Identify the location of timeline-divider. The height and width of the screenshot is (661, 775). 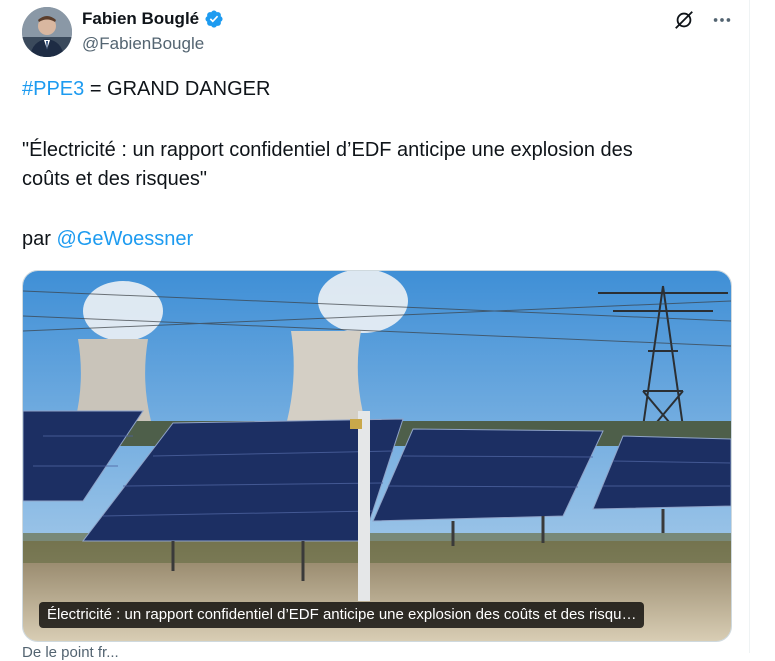
(749, 326).